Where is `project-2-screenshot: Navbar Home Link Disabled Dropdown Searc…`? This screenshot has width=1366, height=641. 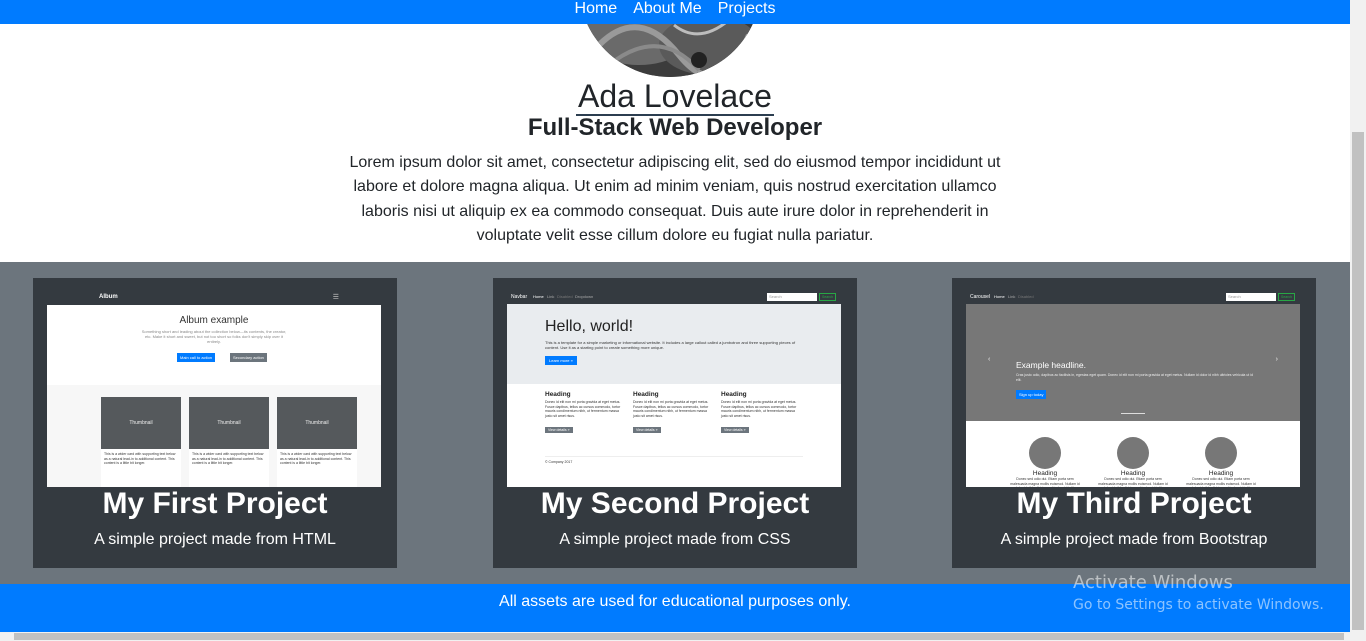
project-2-screenshot: Navbar Home Link Disabled Dropdown Searc… is located at coordinates (674, 389).